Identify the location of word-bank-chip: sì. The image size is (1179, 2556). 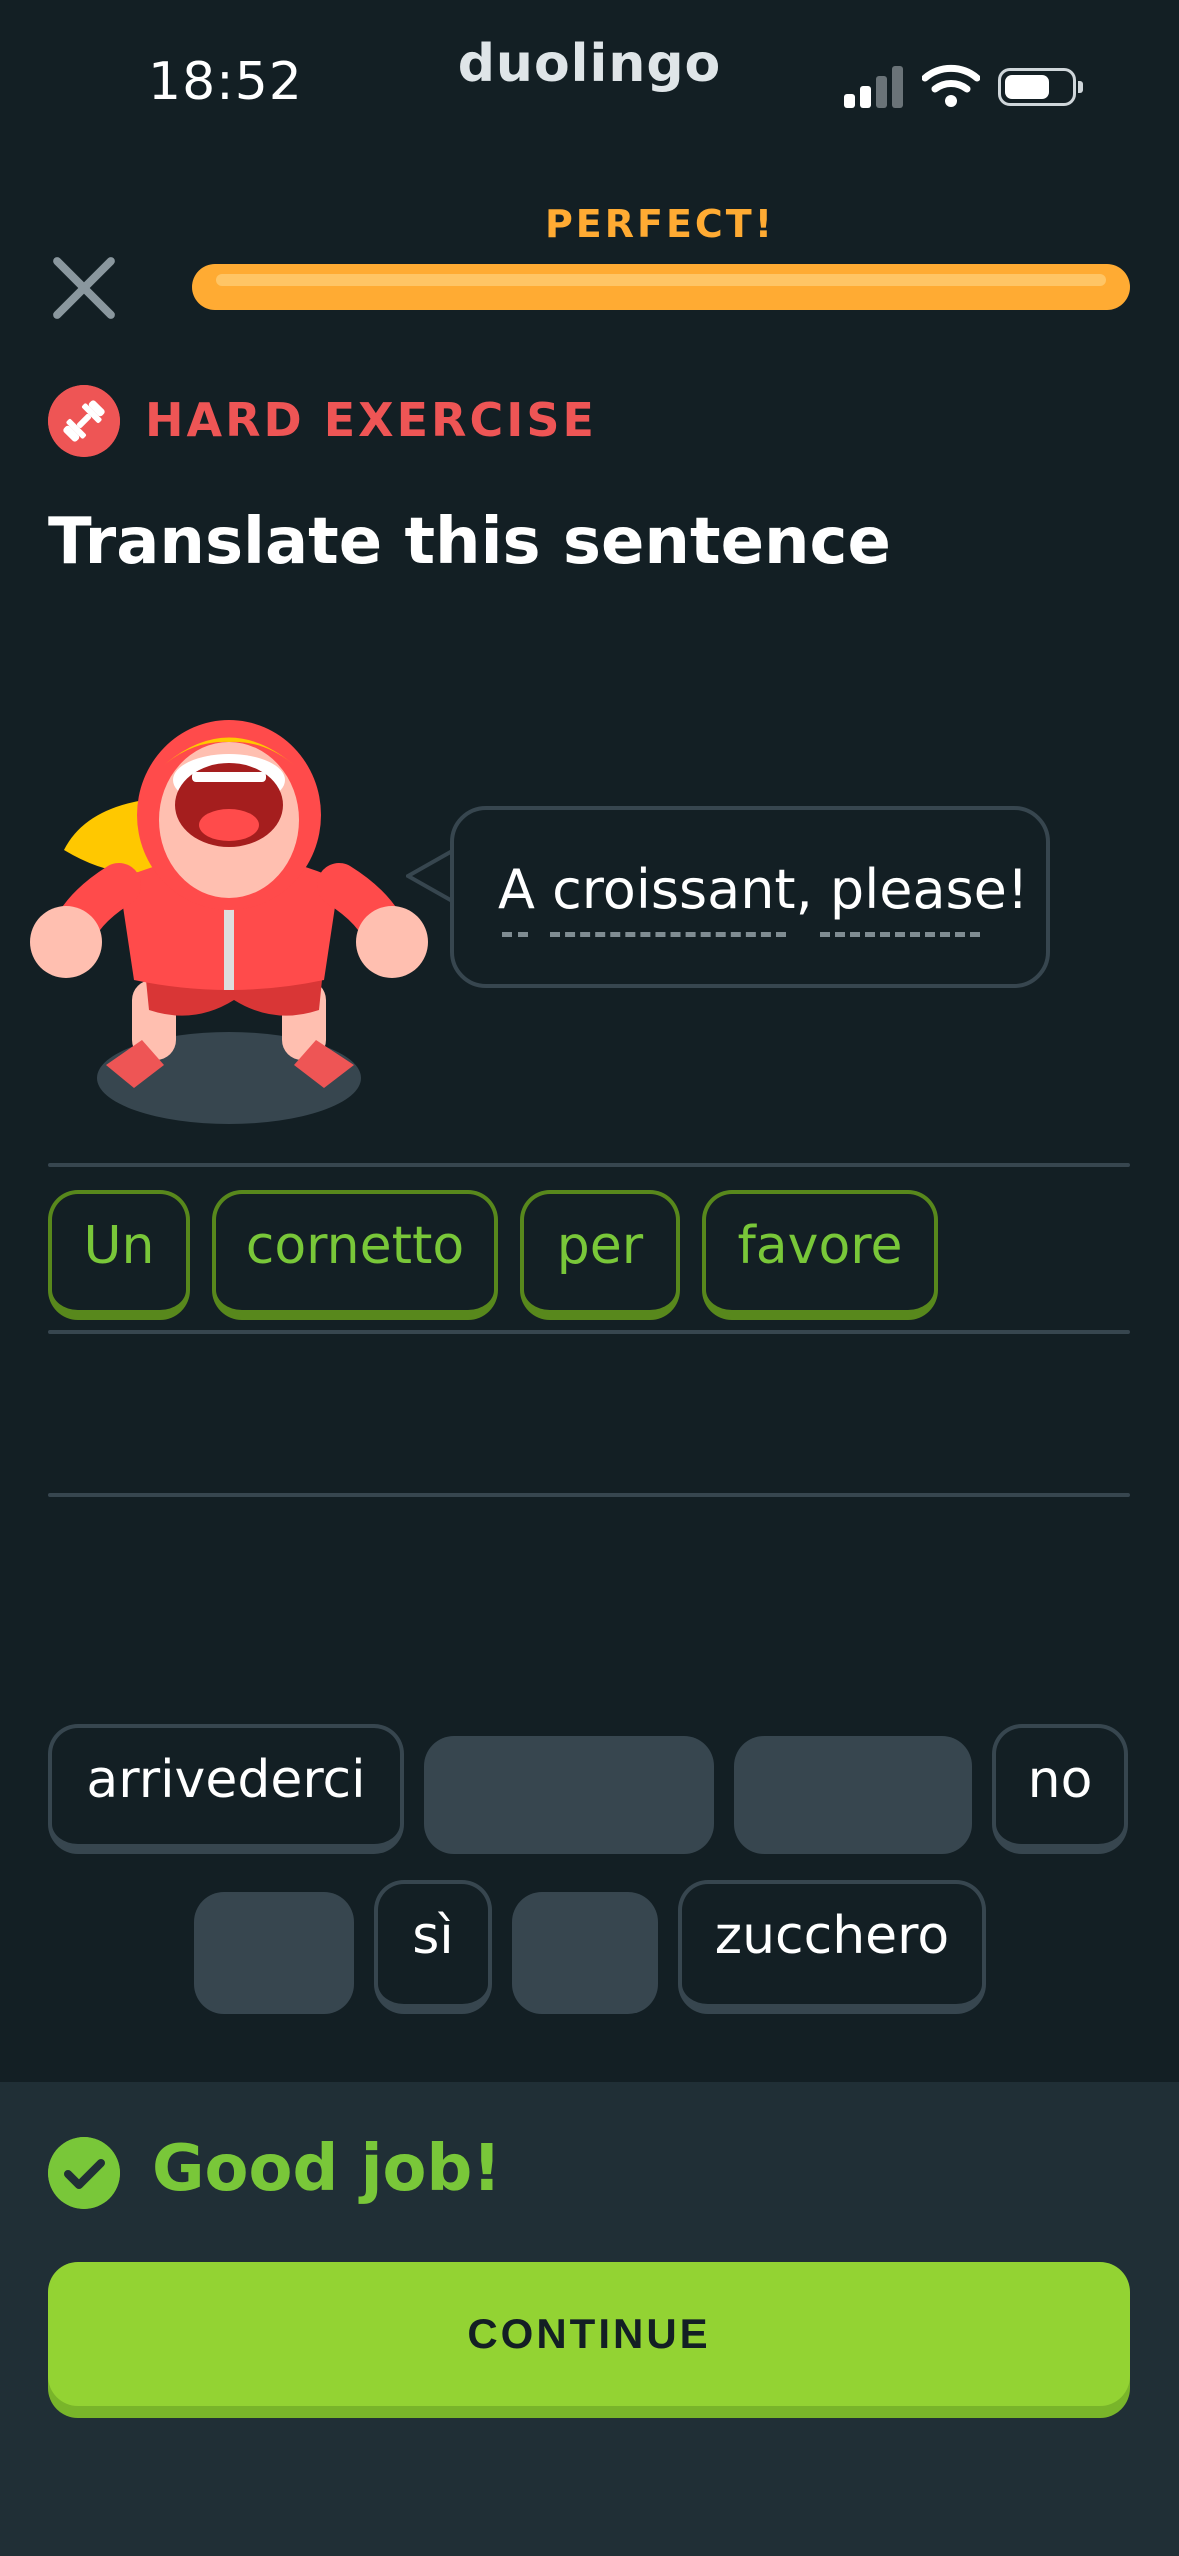
(433, 1947).